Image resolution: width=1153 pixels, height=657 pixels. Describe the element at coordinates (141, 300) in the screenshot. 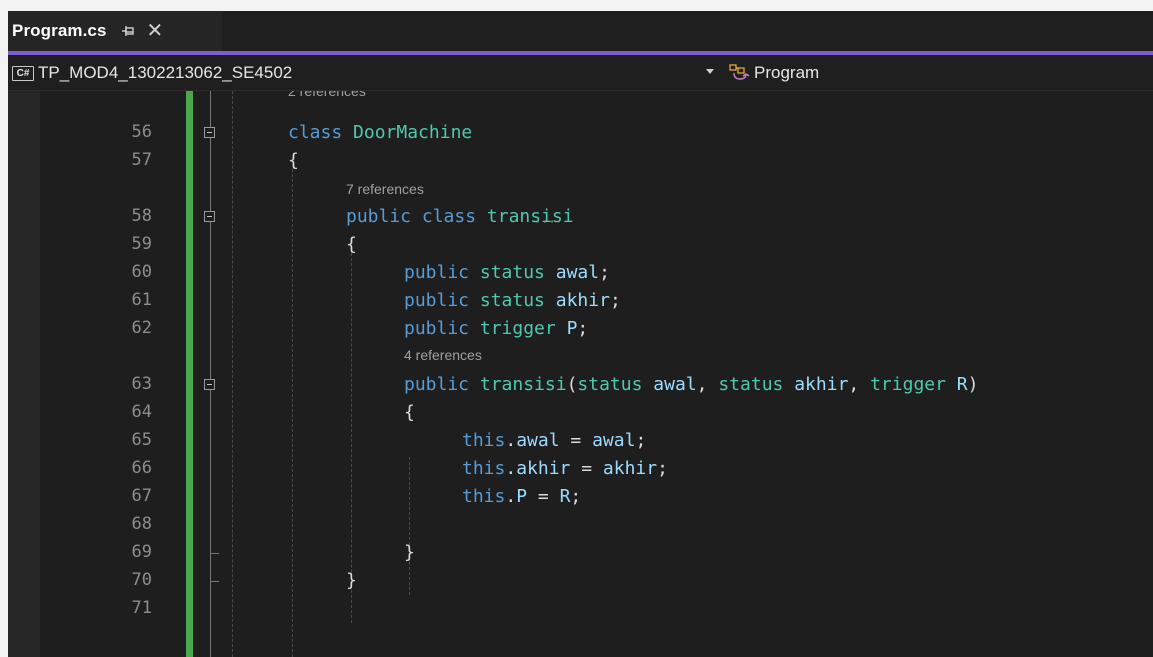

I see `line-number: 61` at that location.